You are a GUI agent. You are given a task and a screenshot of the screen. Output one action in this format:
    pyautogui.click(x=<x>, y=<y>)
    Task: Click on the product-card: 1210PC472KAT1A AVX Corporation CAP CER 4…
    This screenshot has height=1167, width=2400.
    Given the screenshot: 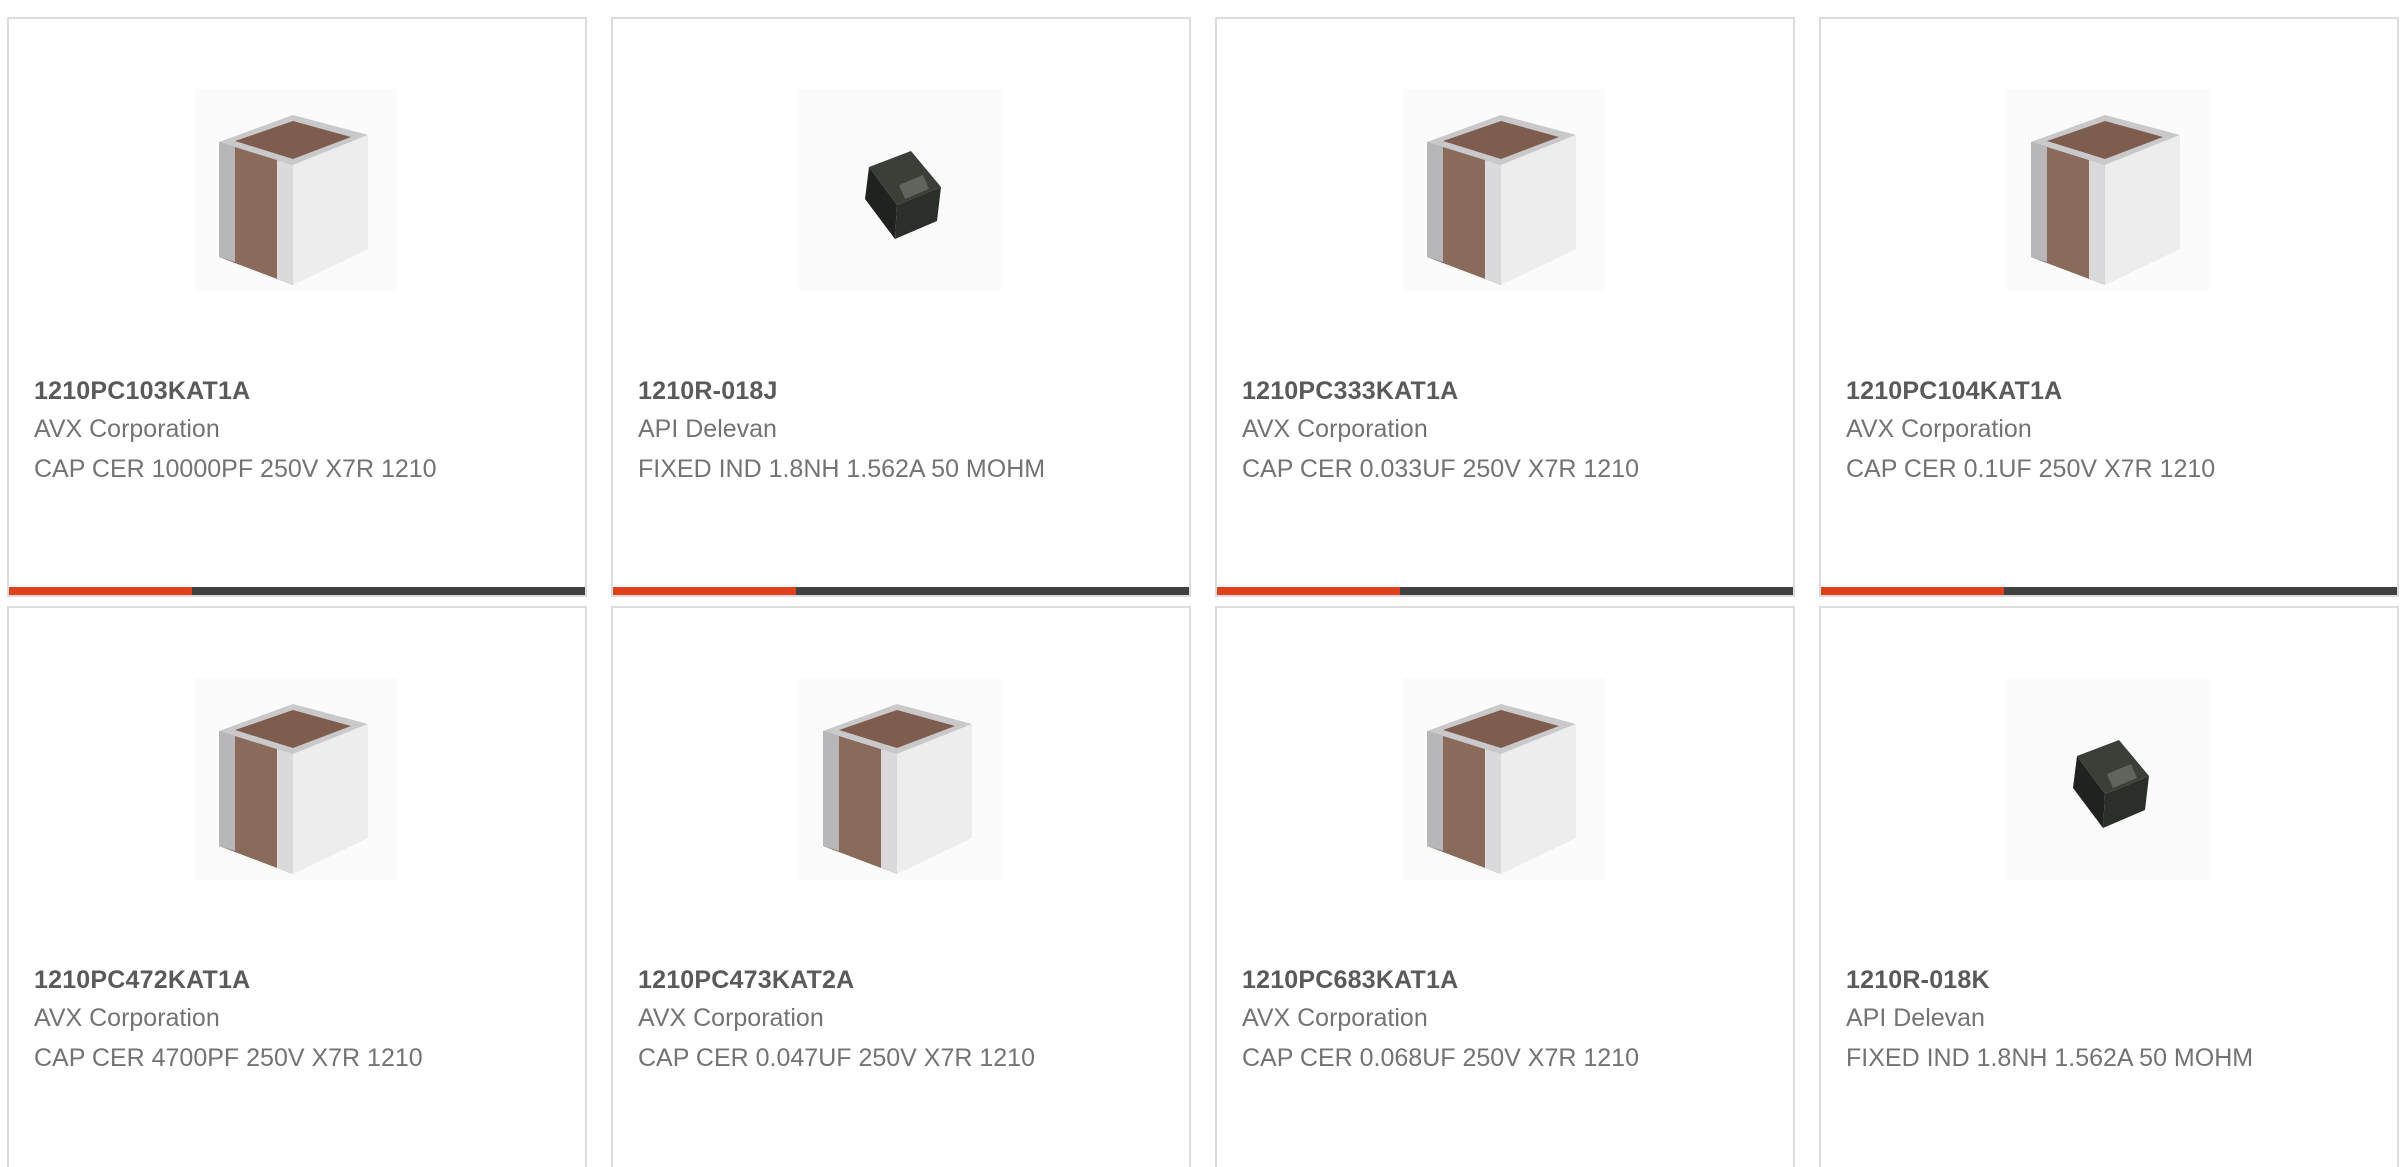 What is the action you would take?
    pyautogui.click(x=297, y=886)
    